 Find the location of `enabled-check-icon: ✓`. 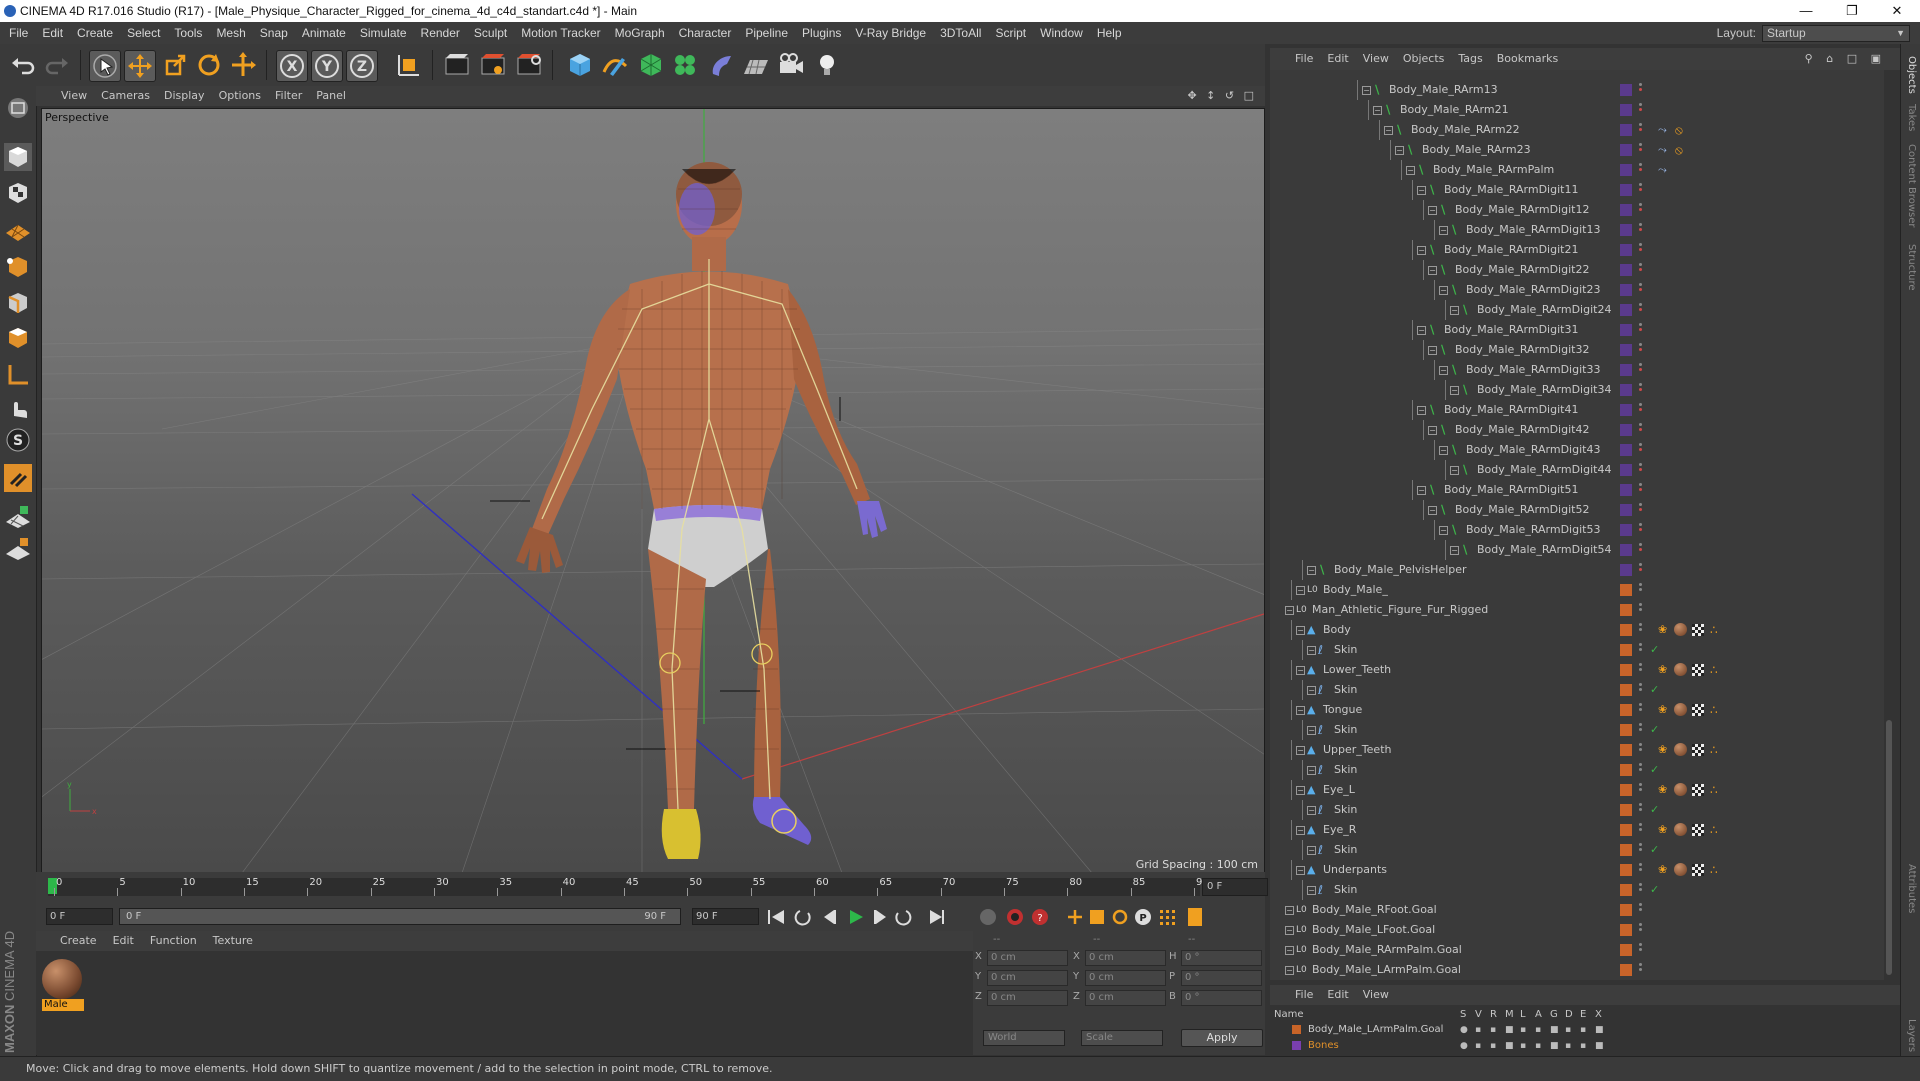

enabled-check-icon: ✓ is located at coordinates (1654, 690).